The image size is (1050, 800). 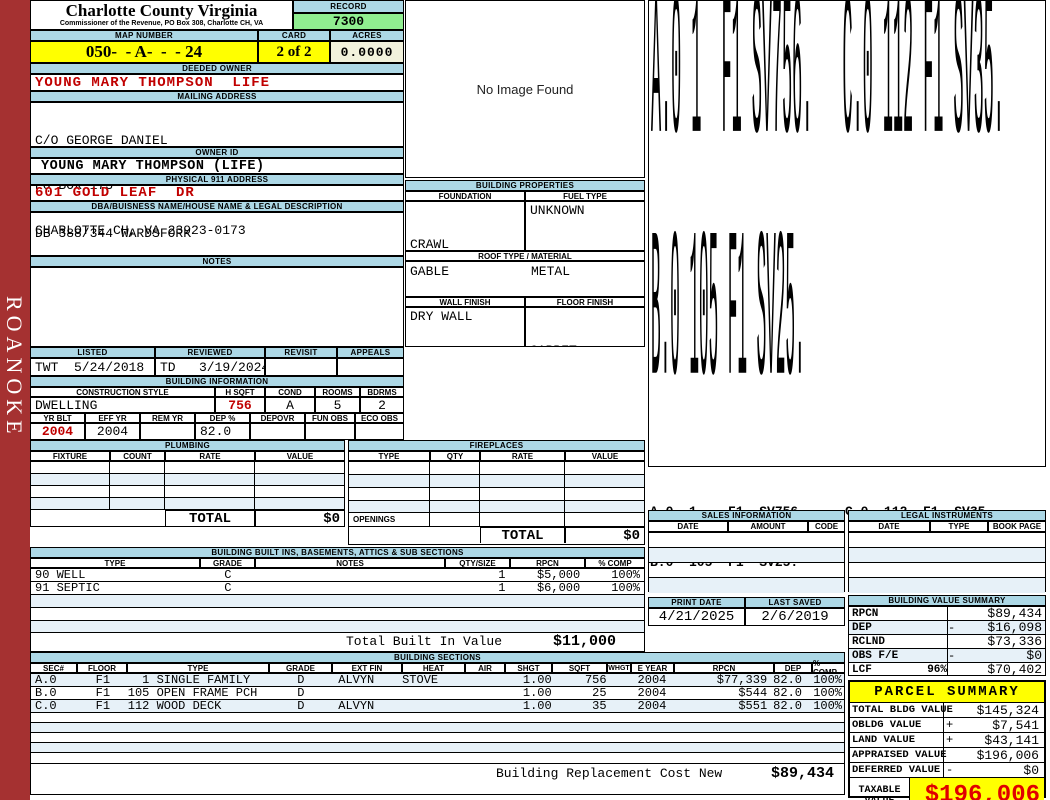 I want to click on built-ins-col-grade: GRADE, so click(x=227, y=563).